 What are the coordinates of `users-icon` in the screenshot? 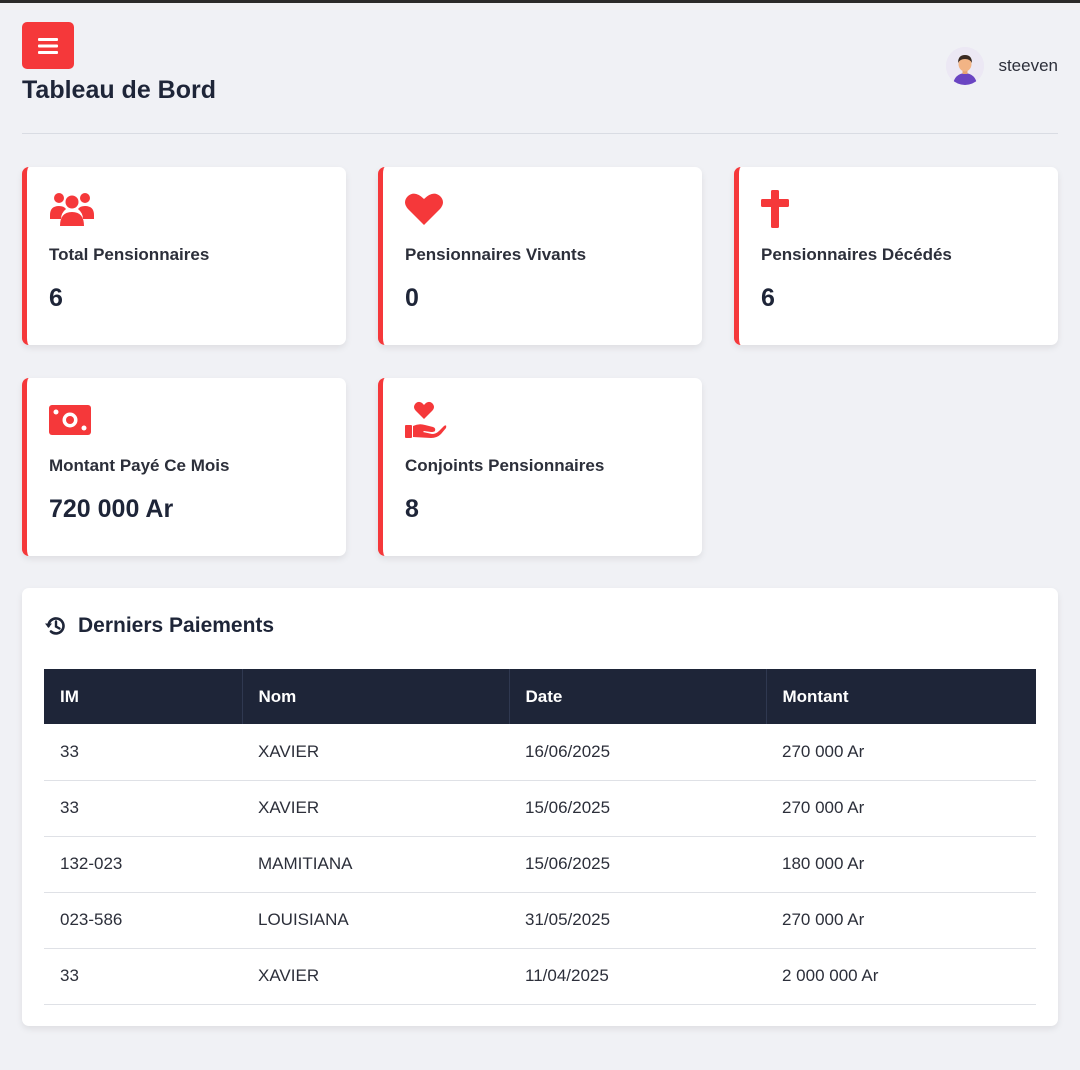 It's located at (72, 209).